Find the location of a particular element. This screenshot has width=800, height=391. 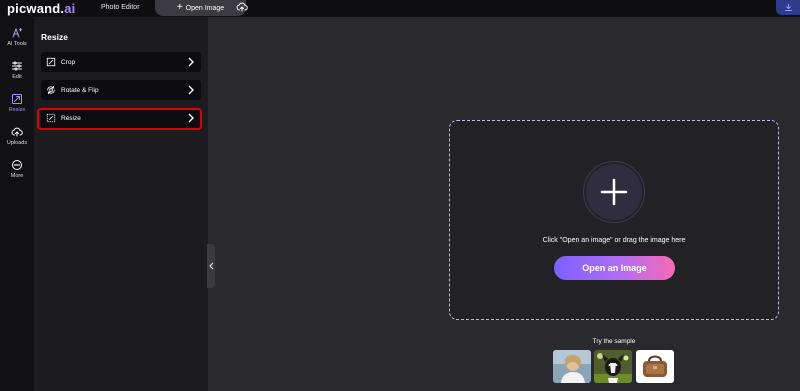

more-icon is located at coordinates (17, 165).